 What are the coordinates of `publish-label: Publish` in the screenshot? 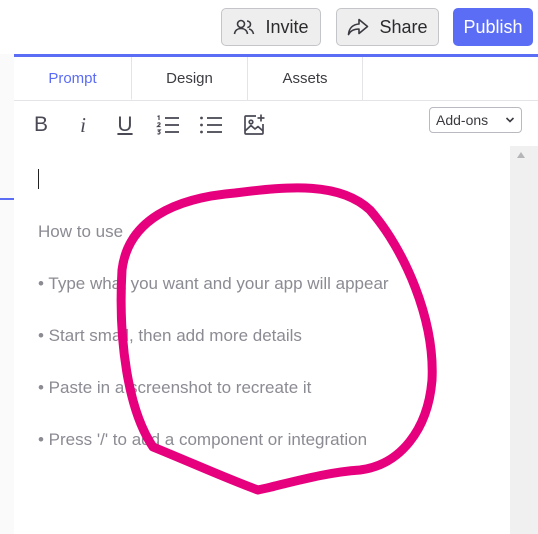 It's located at (493, 26).